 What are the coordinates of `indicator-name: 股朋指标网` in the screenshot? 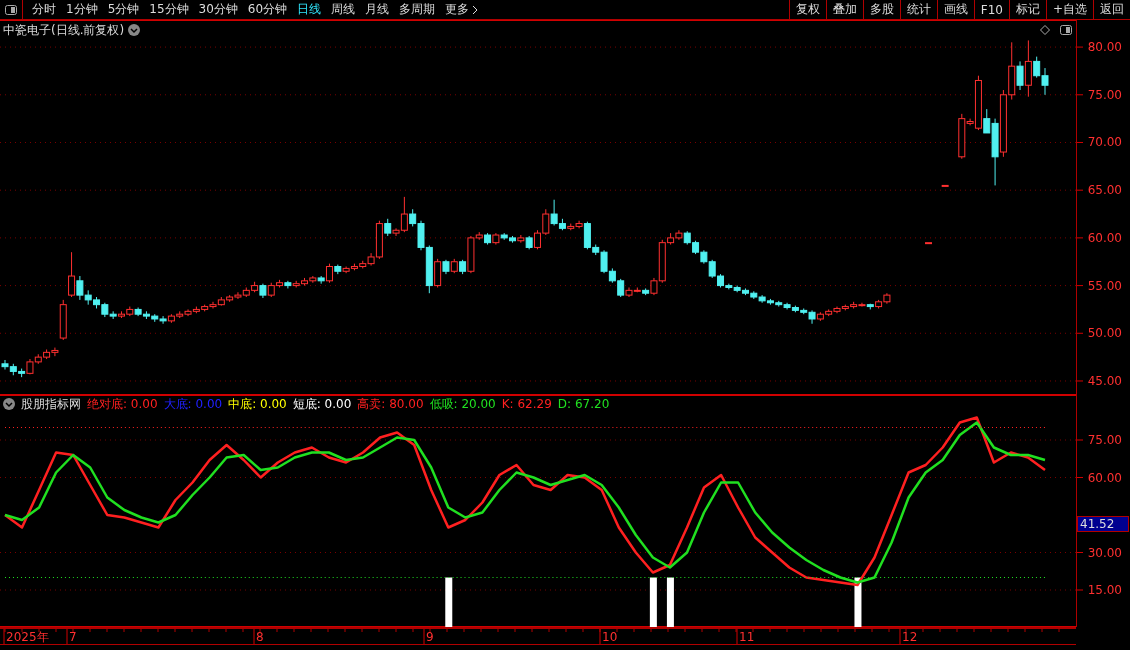 It's located at (51, 404).